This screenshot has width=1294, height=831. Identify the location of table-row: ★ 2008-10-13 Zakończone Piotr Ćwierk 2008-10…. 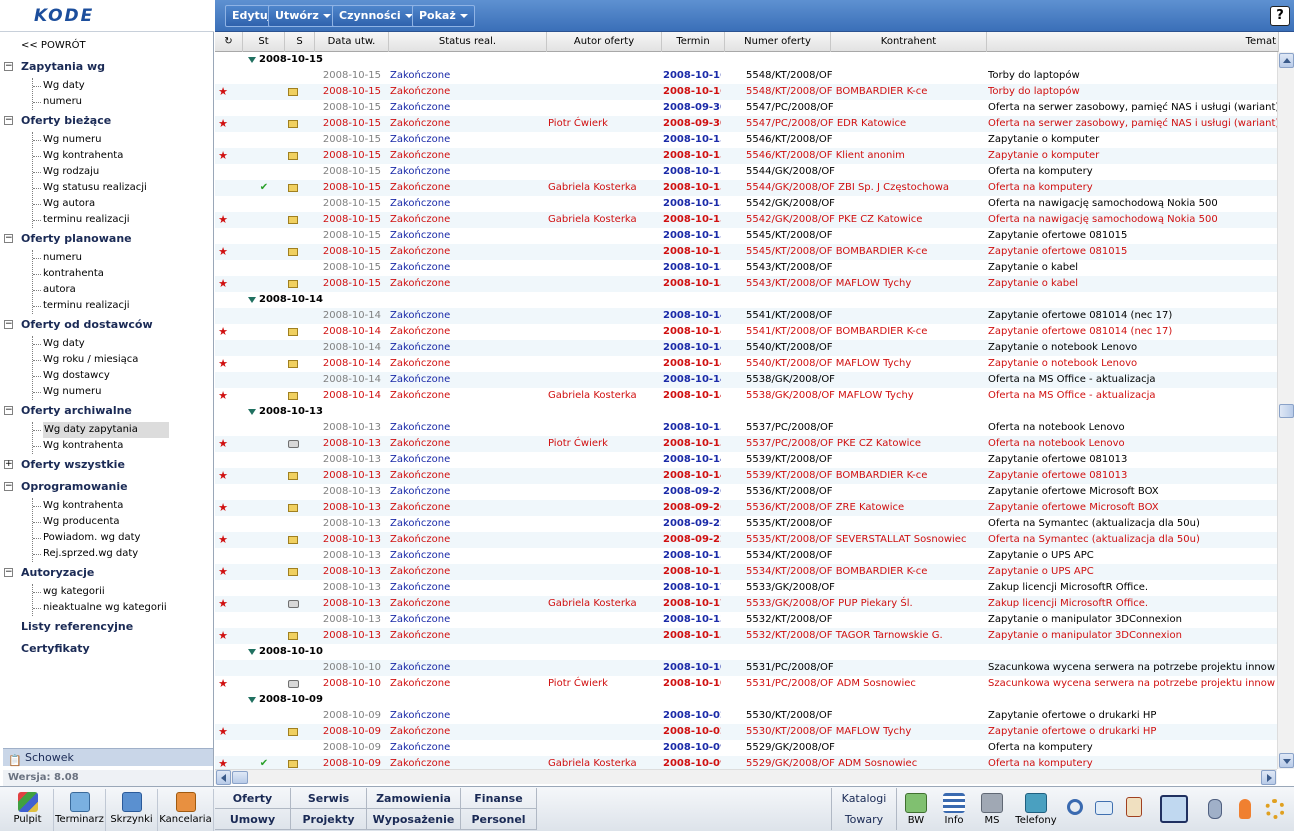
(746, 444).